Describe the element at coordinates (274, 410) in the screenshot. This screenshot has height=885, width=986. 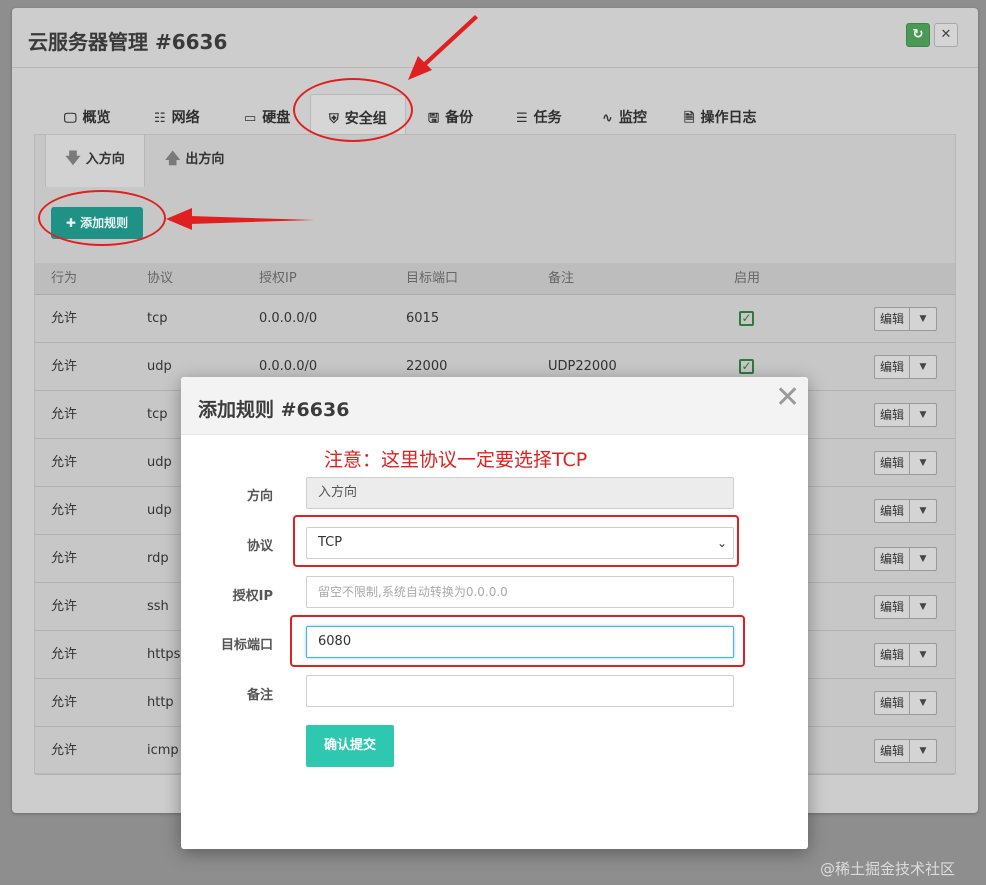
I see `modal-title: 添加规则 #6636` at that location.